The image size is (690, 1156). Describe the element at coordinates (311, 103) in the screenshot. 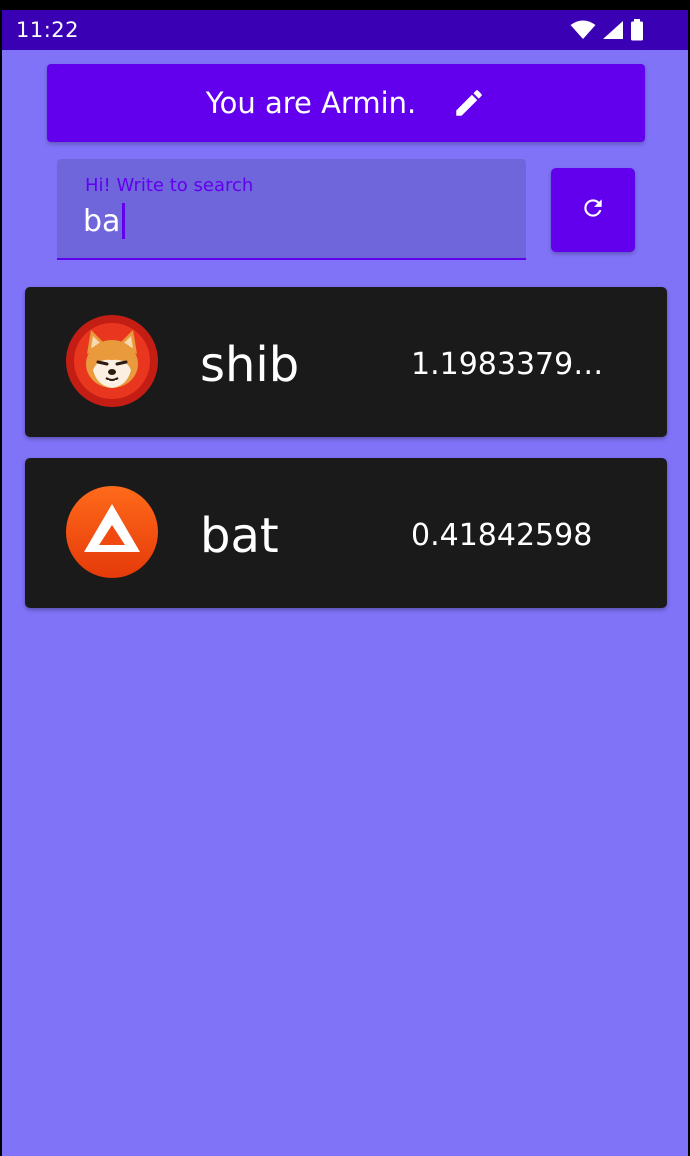

I see `user-name-label: You are Armin.` at that location.